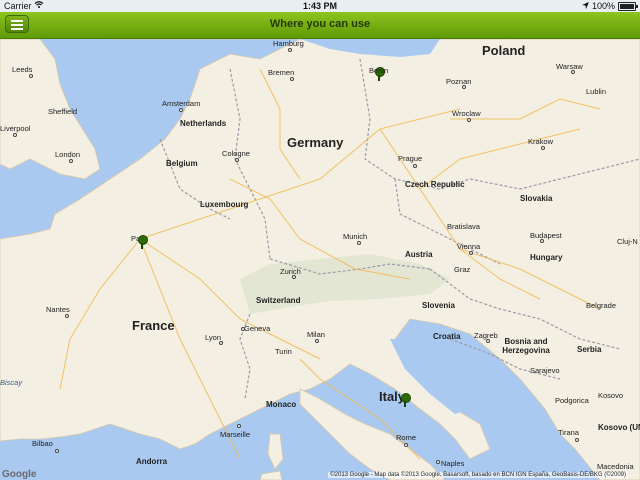 This screenshot has height=480, width=640. What do you see at coordinates (504, 50) in the screenshot?
I see `country-label: Poland` at bounding box center [504, 50].